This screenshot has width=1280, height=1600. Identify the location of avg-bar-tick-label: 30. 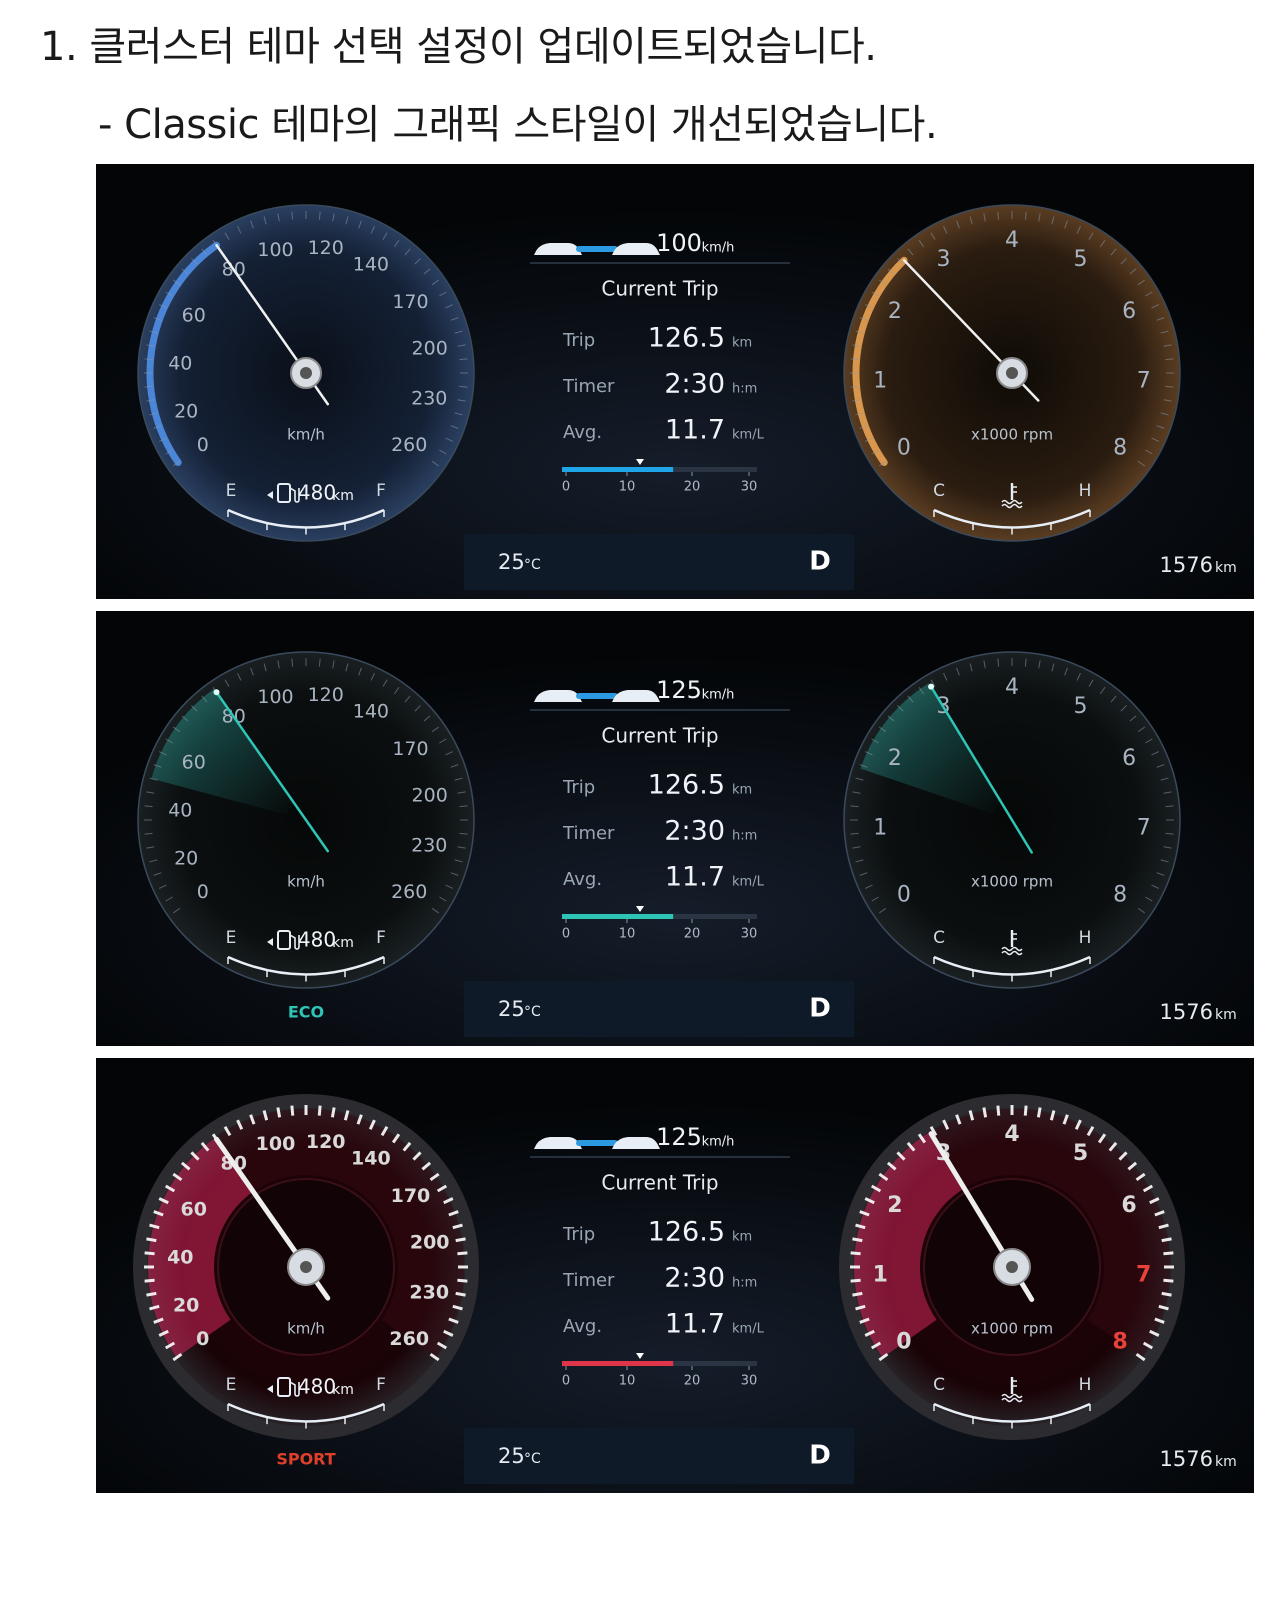
(749, 487).